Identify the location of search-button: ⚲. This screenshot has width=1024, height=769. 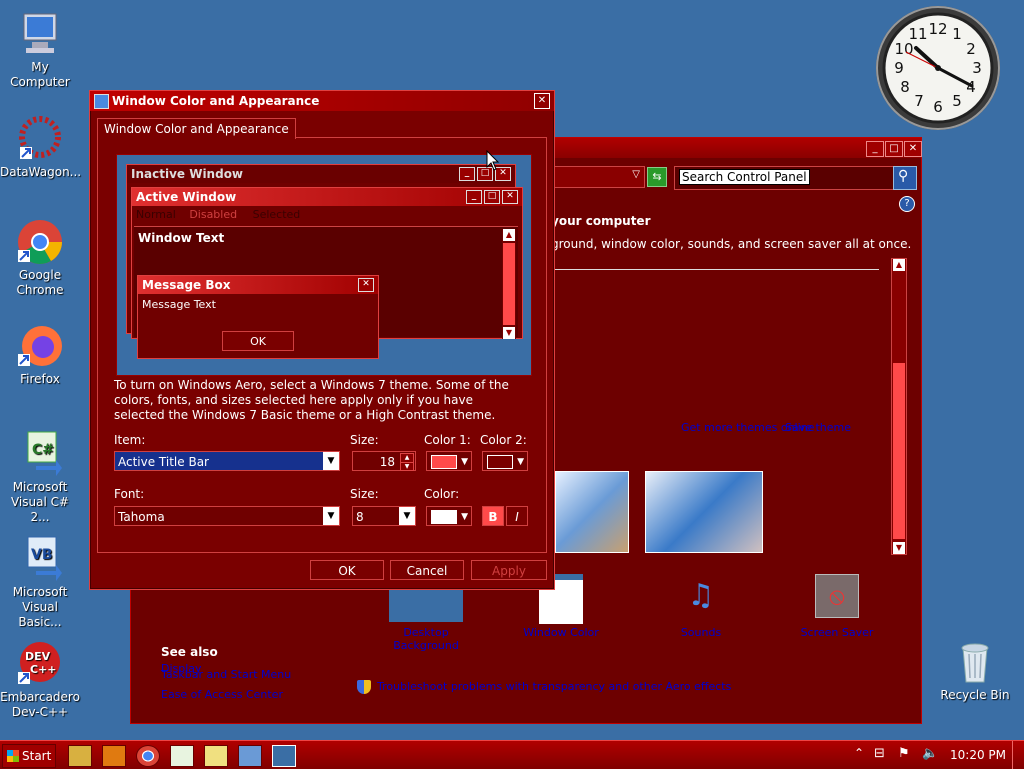
(905, 178).